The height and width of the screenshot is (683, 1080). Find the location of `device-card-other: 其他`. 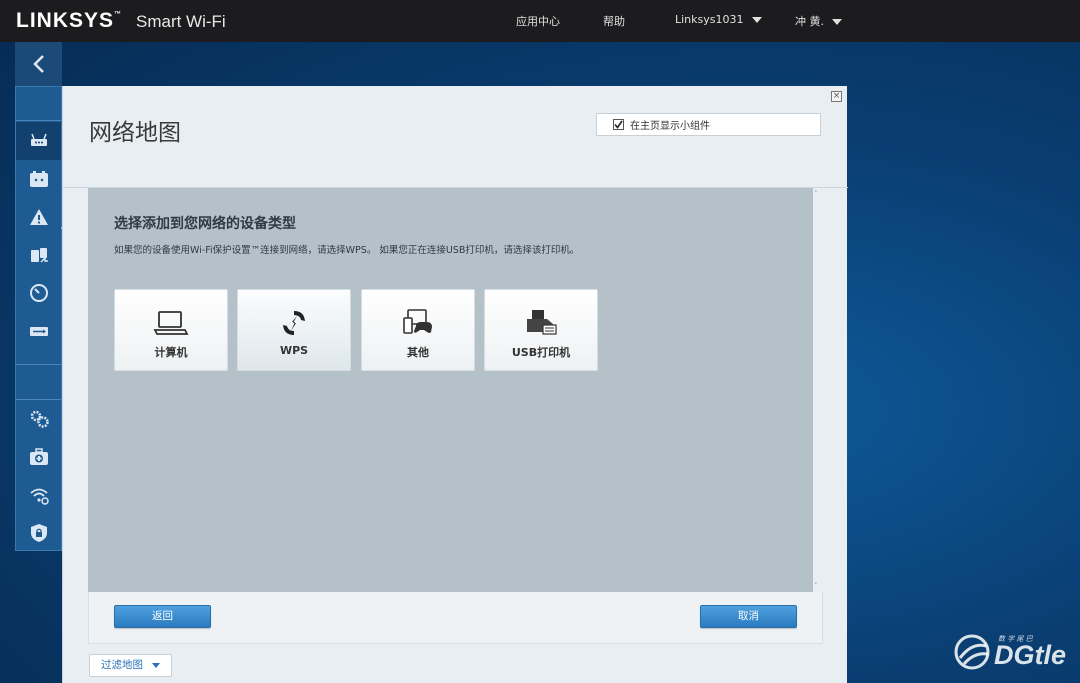

device-card-other: 其他 is located at coordinates (418, 330).